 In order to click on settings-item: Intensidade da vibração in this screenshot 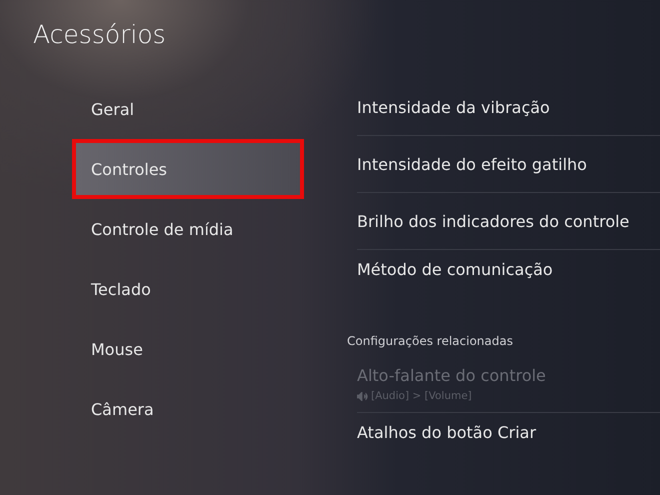, I will do `click(508, 107)`.